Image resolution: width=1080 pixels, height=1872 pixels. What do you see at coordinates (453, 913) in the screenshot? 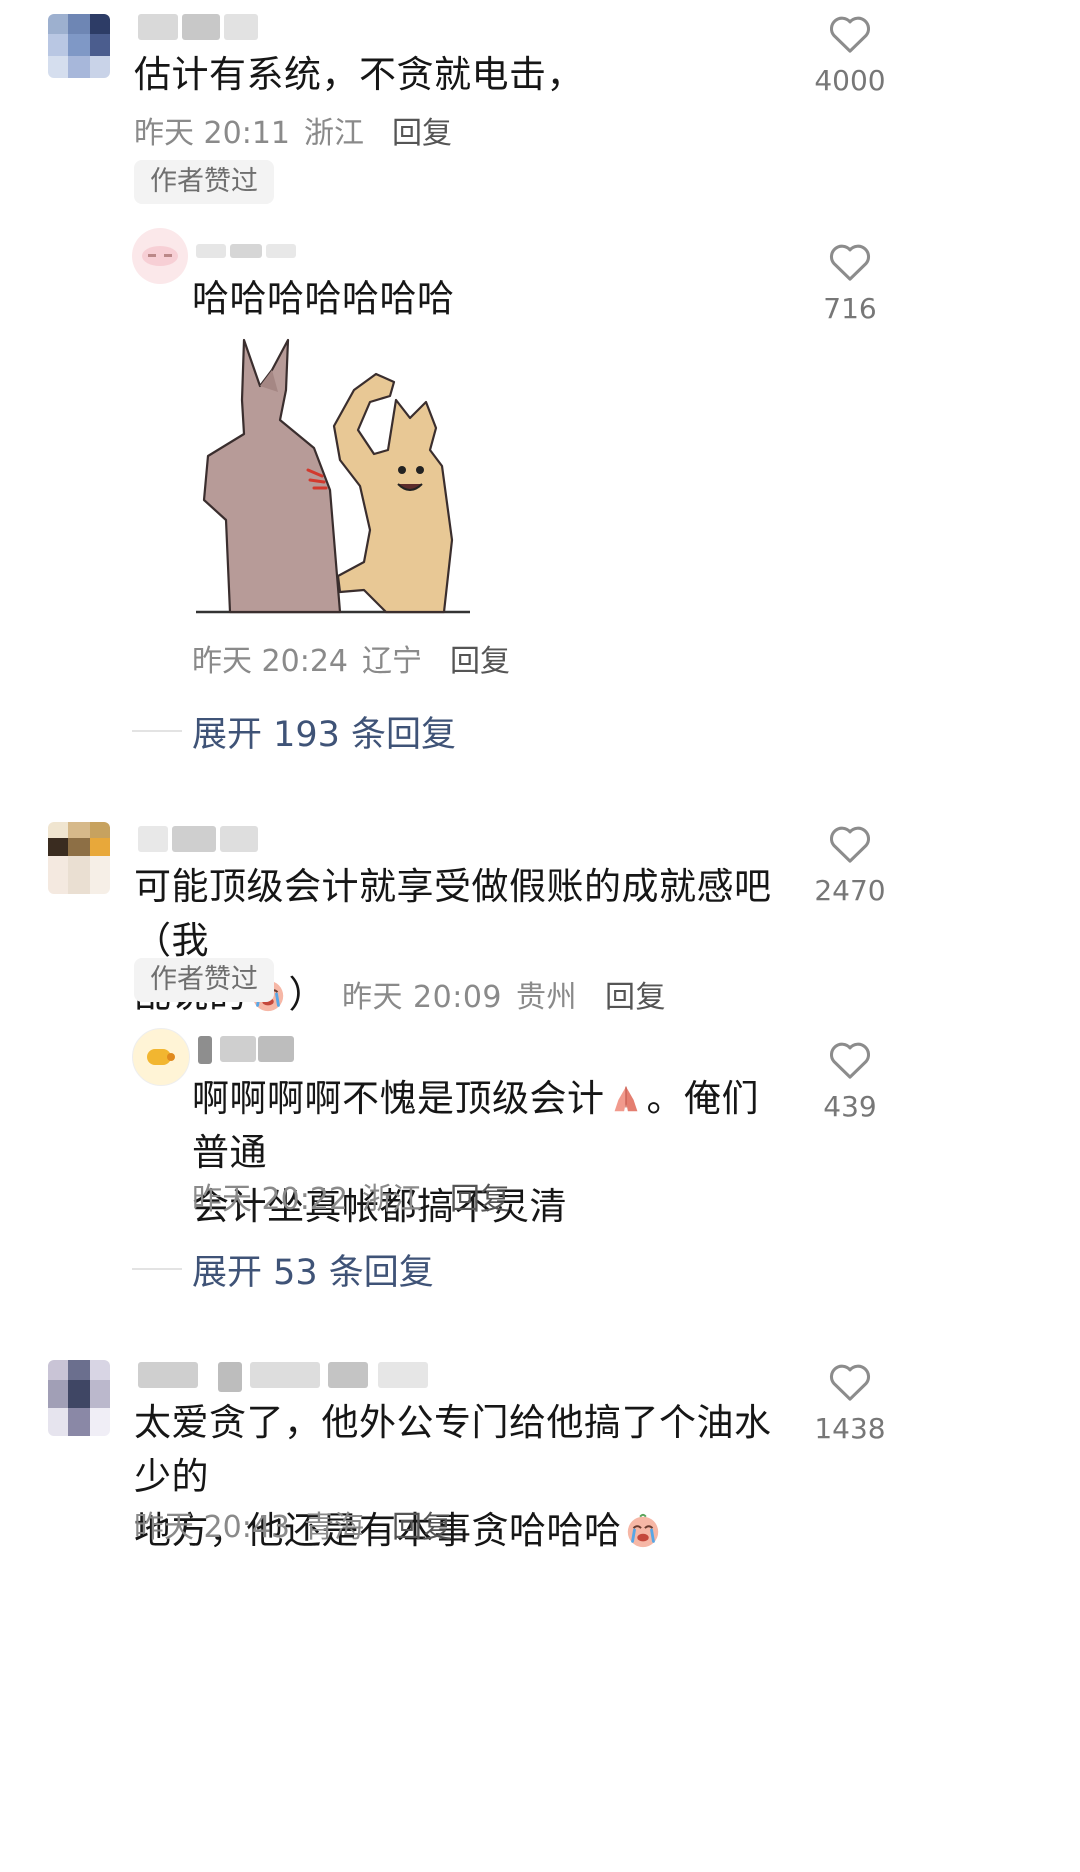
I see `comment-text-line1: 可能顶级会计就享受做假账的成就感吧（我` at bounding box center [453, 913].